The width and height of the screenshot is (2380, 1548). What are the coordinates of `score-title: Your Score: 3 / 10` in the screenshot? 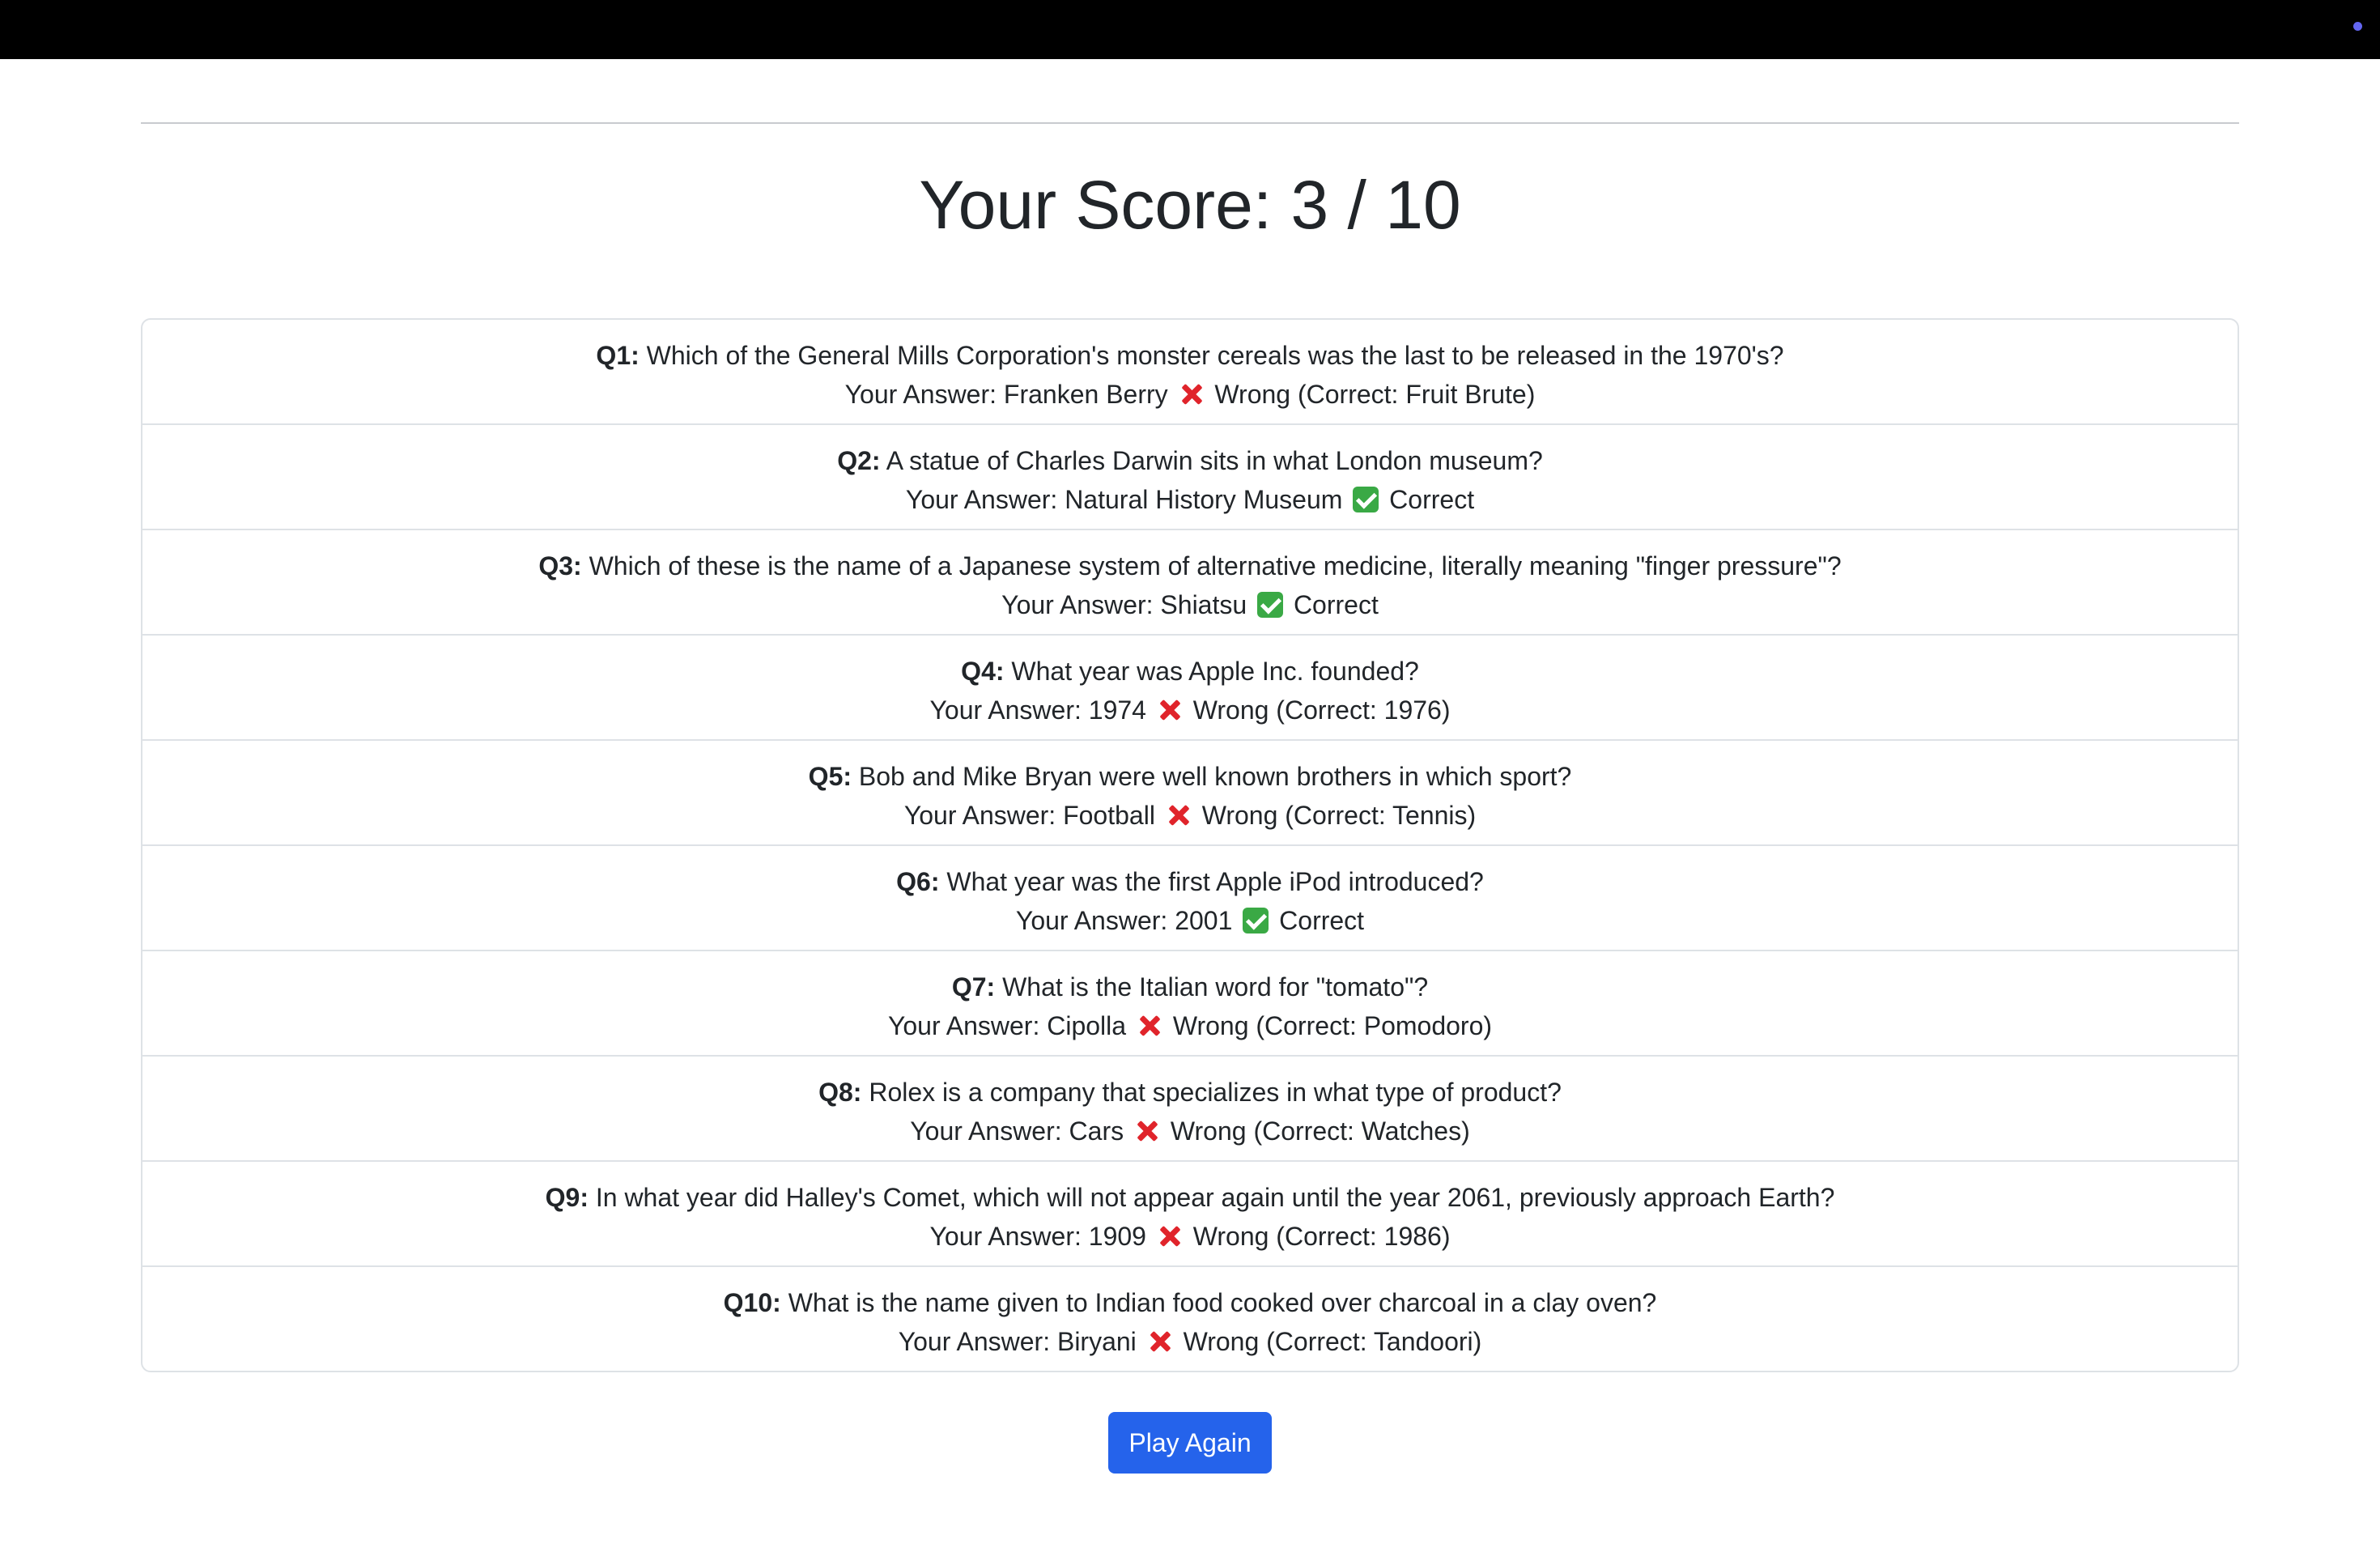 It's located at (1190, 205).